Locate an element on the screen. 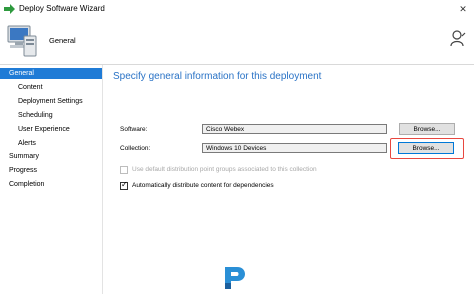 The width and height of the screenshot is (474, 294). collection-field: Windows 10 Devices is located at coordinates (294, 148).